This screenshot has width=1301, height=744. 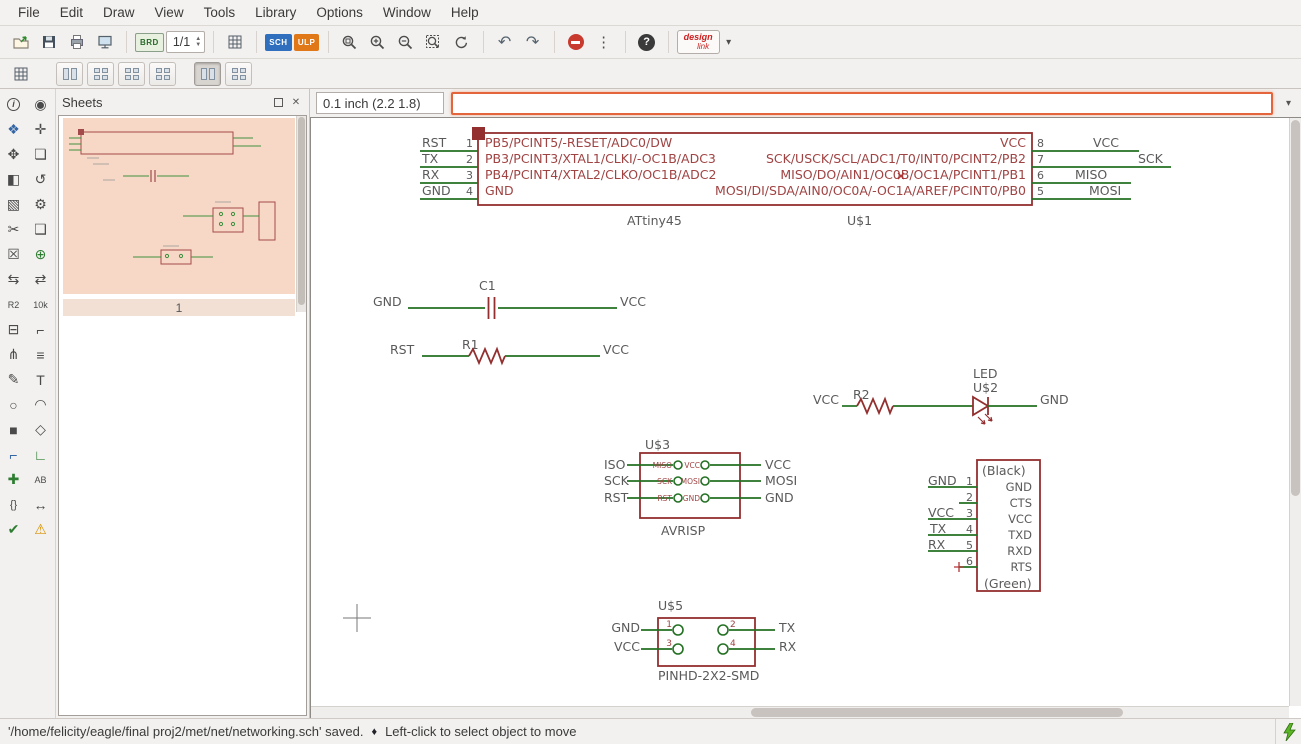 What do you see at coordinates (306, 42) in the screenshot?
I see `ulp-button: ULP` at bounding box center [306, 42].